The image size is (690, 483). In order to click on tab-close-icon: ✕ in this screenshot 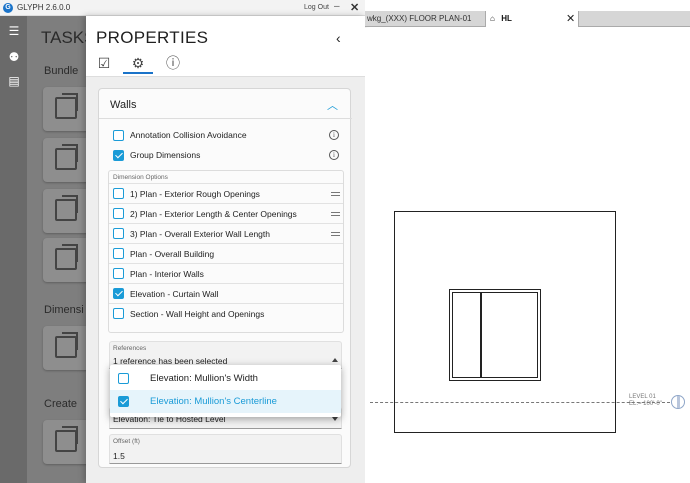, I will do `click(570, 18)`.